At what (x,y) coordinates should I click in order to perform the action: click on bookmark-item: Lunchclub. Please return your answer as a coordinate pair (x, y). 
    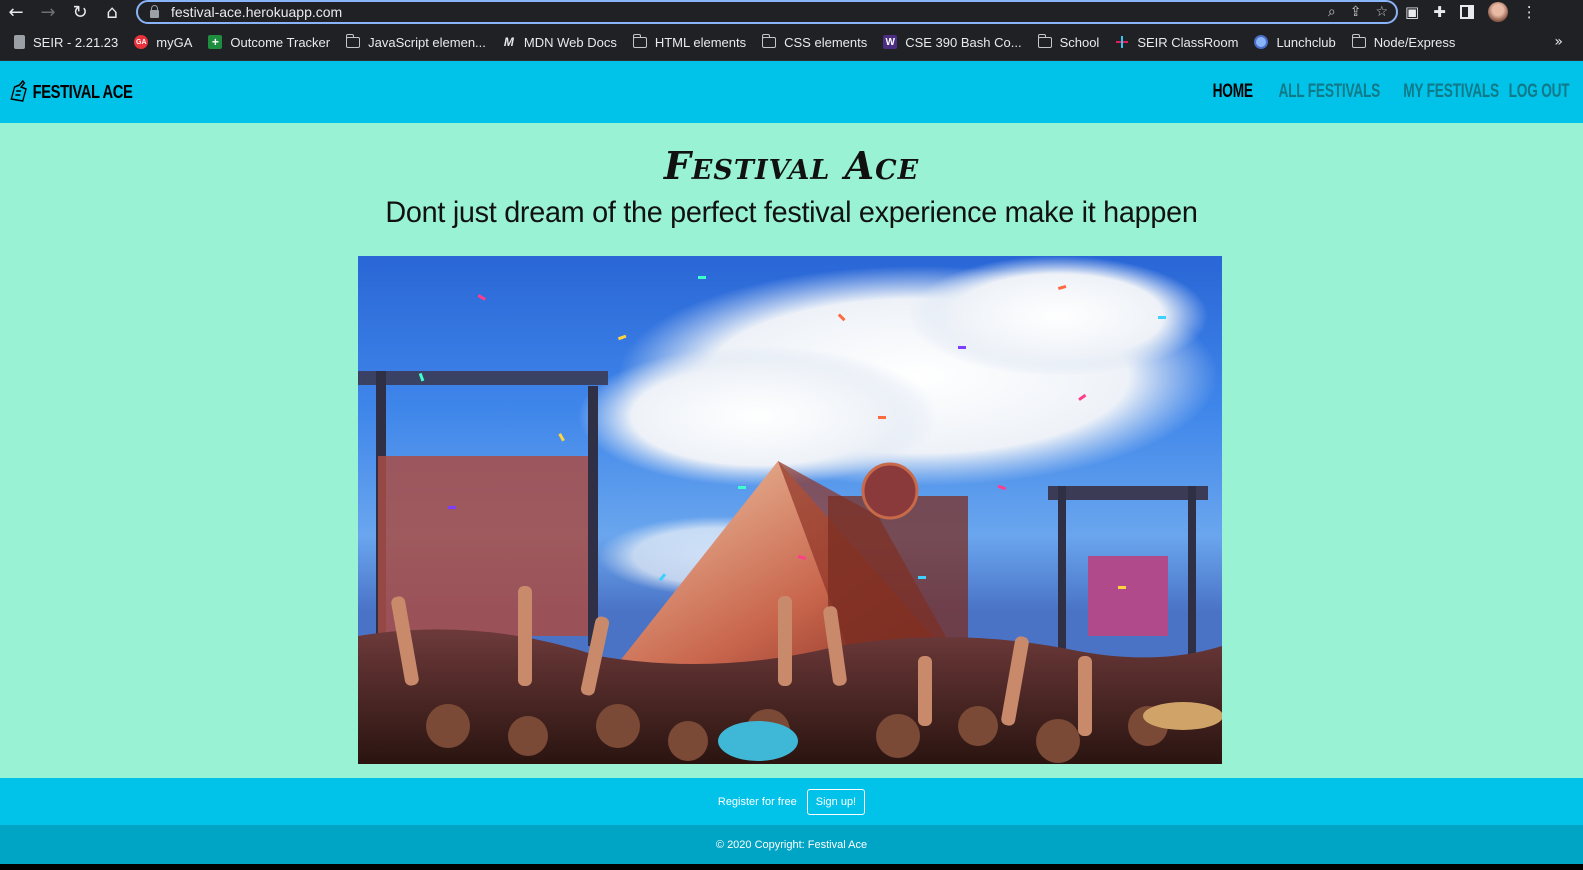
    Looking at the image, I should click on (1295, 42).